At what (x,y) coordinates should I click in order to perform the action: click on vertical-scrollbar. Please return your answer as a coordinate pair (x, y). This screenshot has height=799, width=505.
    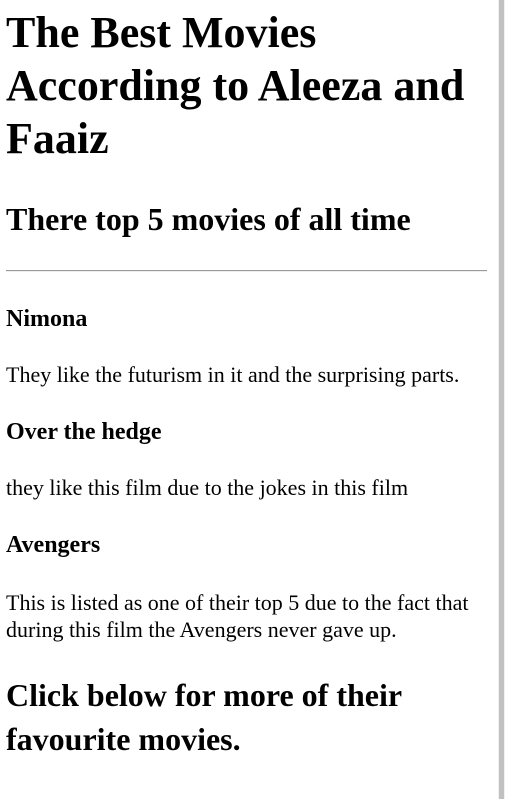
    Looking at the image, I should click on (501, 399).